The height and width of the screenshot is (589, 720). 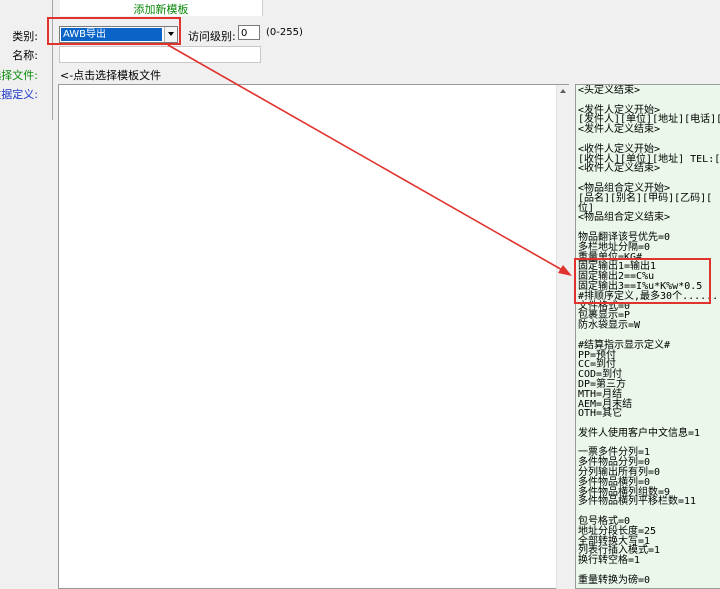 What do you see at coordinates (25, 36) in the screenshot?
I see `category-label: 类别:` at bounding box center [25, 36].